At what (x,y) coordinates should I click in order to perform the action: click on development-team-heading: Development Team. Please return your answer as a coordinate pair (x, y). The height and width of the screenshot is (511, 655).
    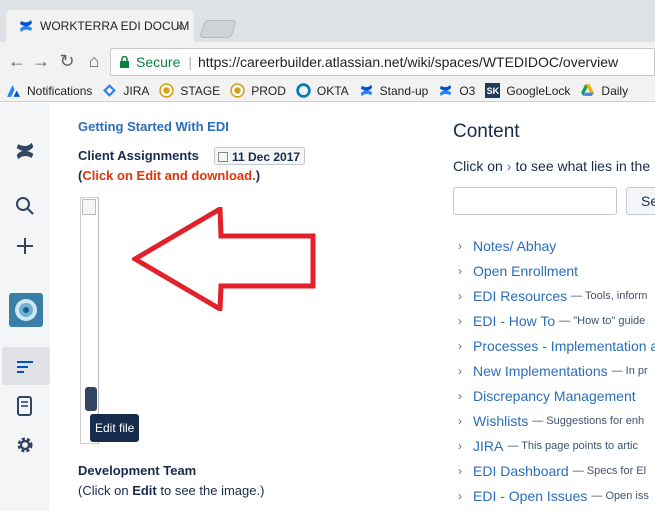
    Looking at the image, I should click on (137, 470).